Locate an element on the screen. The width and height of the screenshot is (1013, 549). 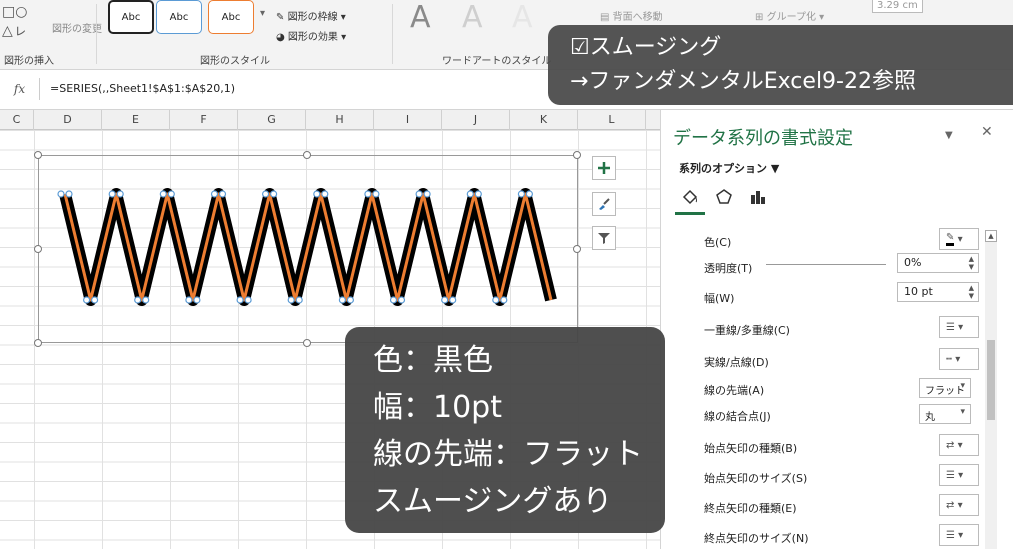
wordart-style-1: A is located at coordinates (420, 17).